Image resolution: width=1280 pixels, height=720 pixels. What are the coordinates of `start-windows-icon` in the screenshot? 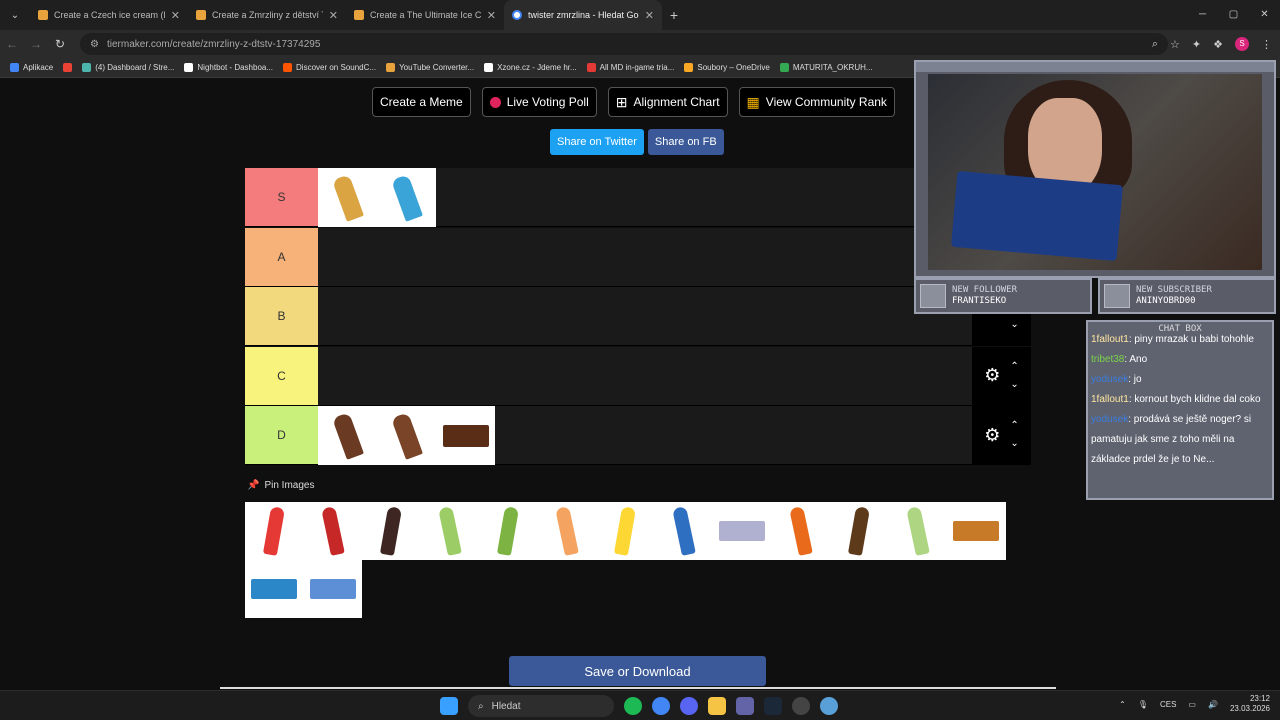 It's located at (449, 706).